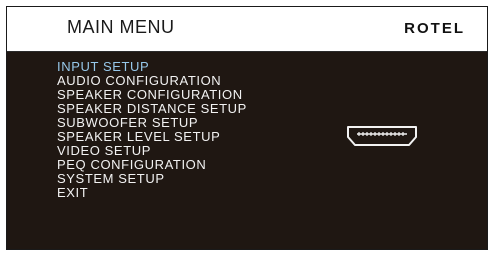 The image size is (493, 258). Describe the element at coordinates (152, 137) in the screenshot. I see `menu-item-speaker-level-setup: SPEAKER LEVEL SETUP` at that location.